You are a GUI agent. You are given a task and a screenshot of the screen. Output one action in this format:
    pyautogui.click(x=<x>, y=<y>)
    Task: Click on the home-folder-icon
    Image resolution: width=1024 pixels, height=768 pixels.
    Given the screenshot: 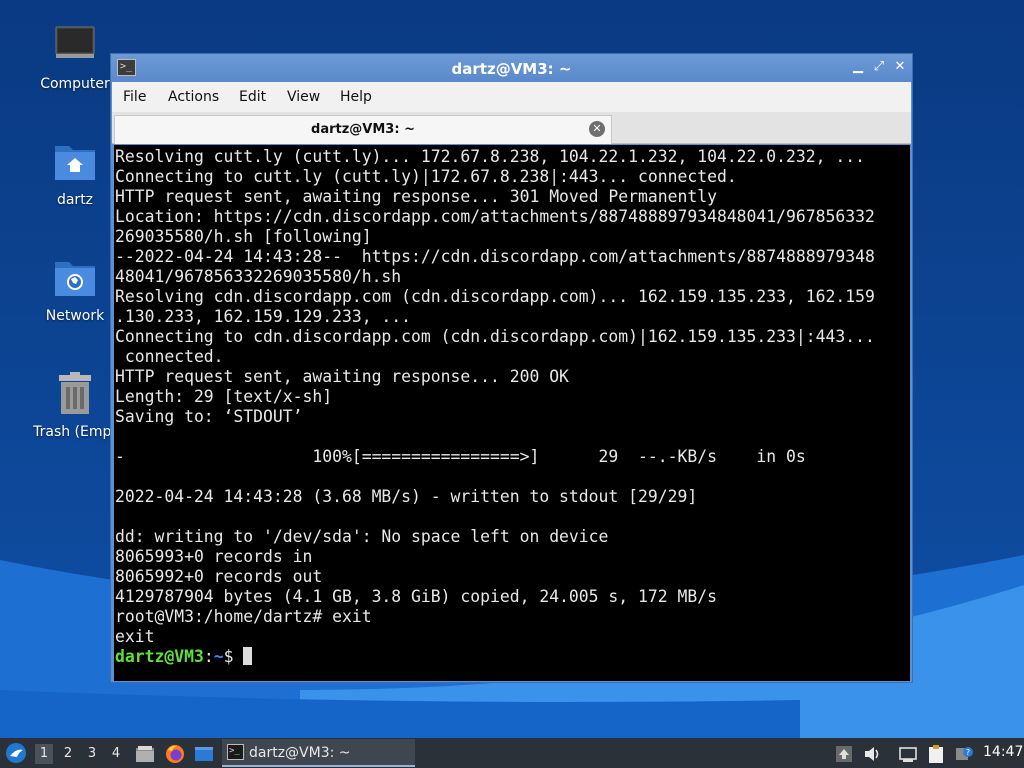 What is the action you would take?
    pyautogui.click(x=75, y=163)
    